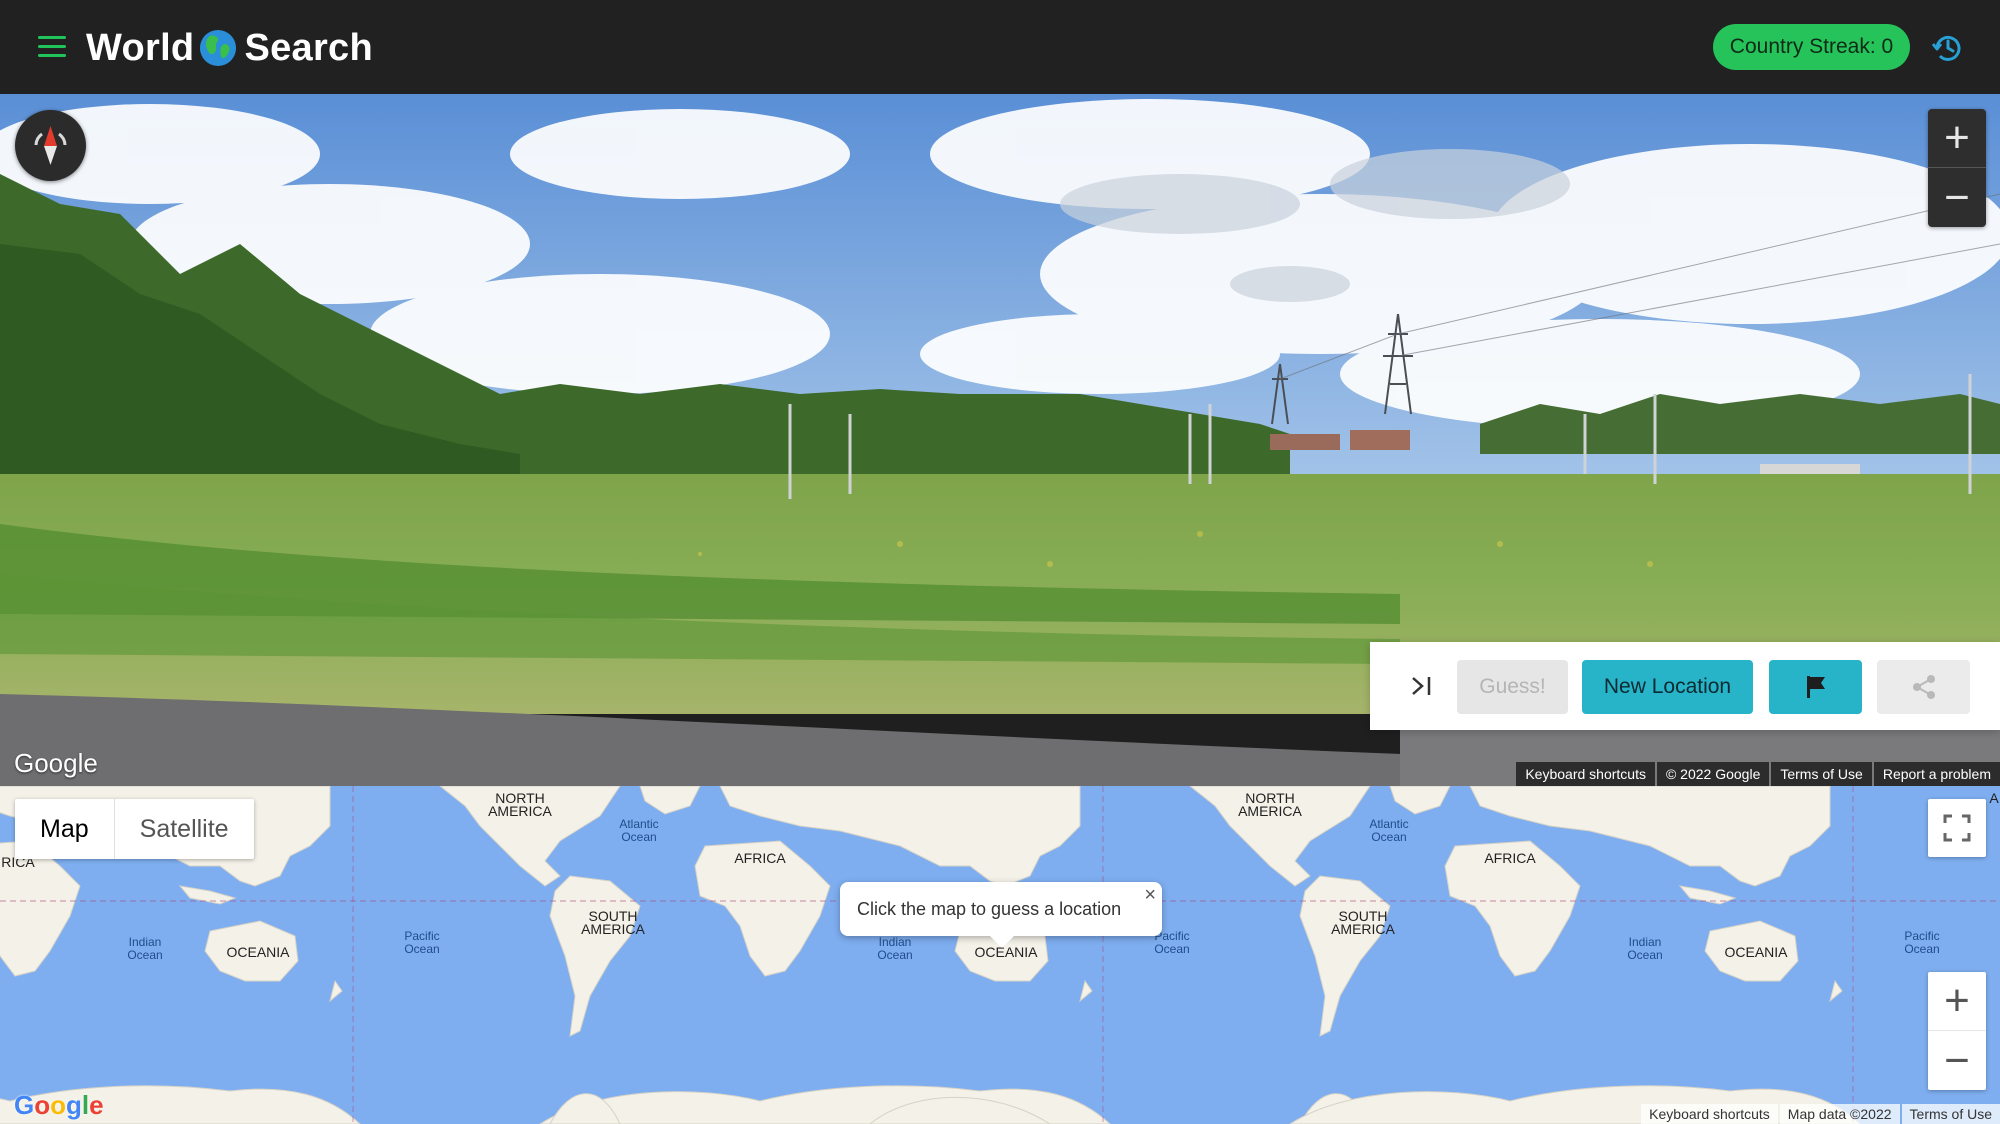 The width and height of the screenshot is (2000, 1124). I want to click on google-logo: Google, so click(56, 763).